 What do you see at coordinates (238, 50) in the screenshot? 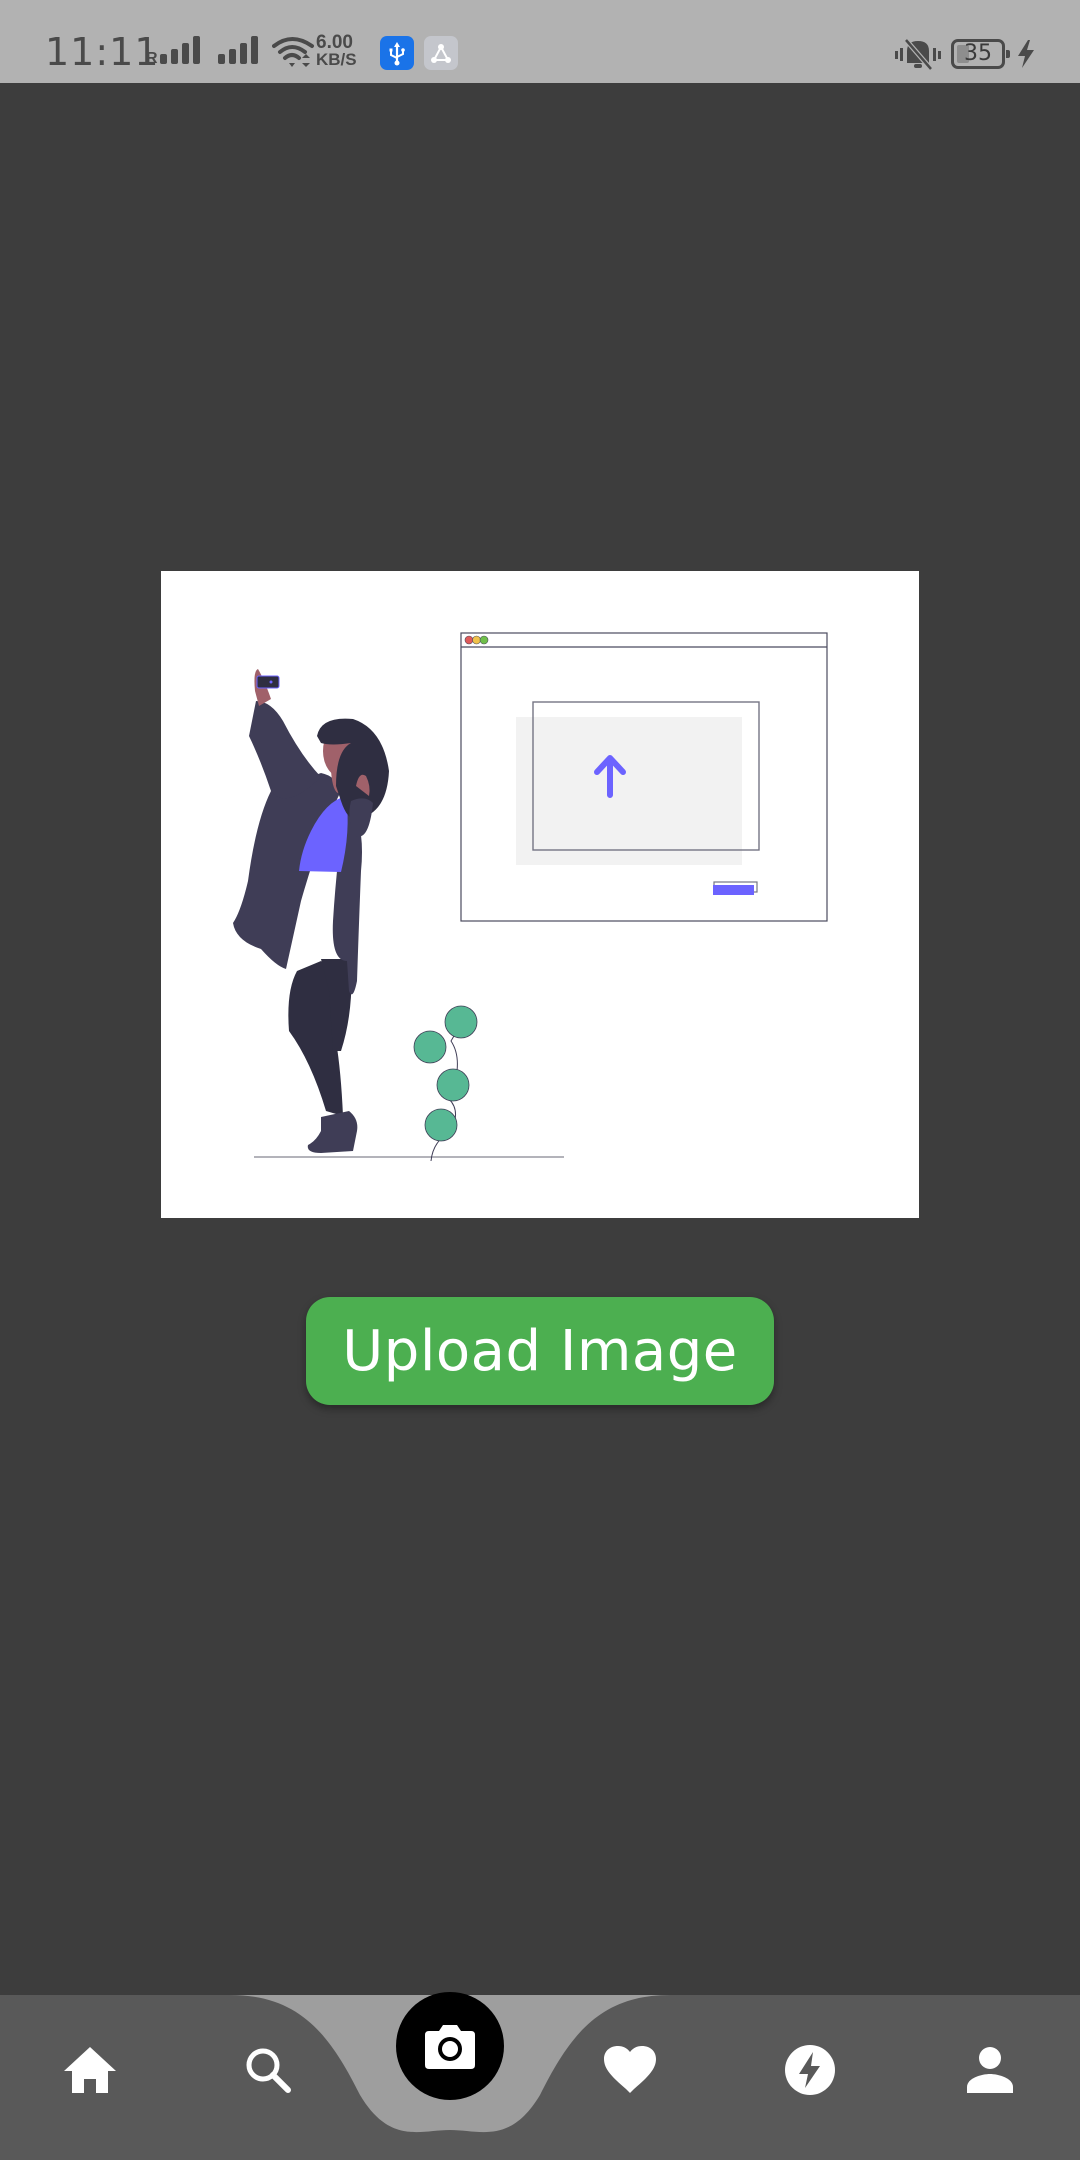
I see `signal-icon` at bounding box center [238, 50].